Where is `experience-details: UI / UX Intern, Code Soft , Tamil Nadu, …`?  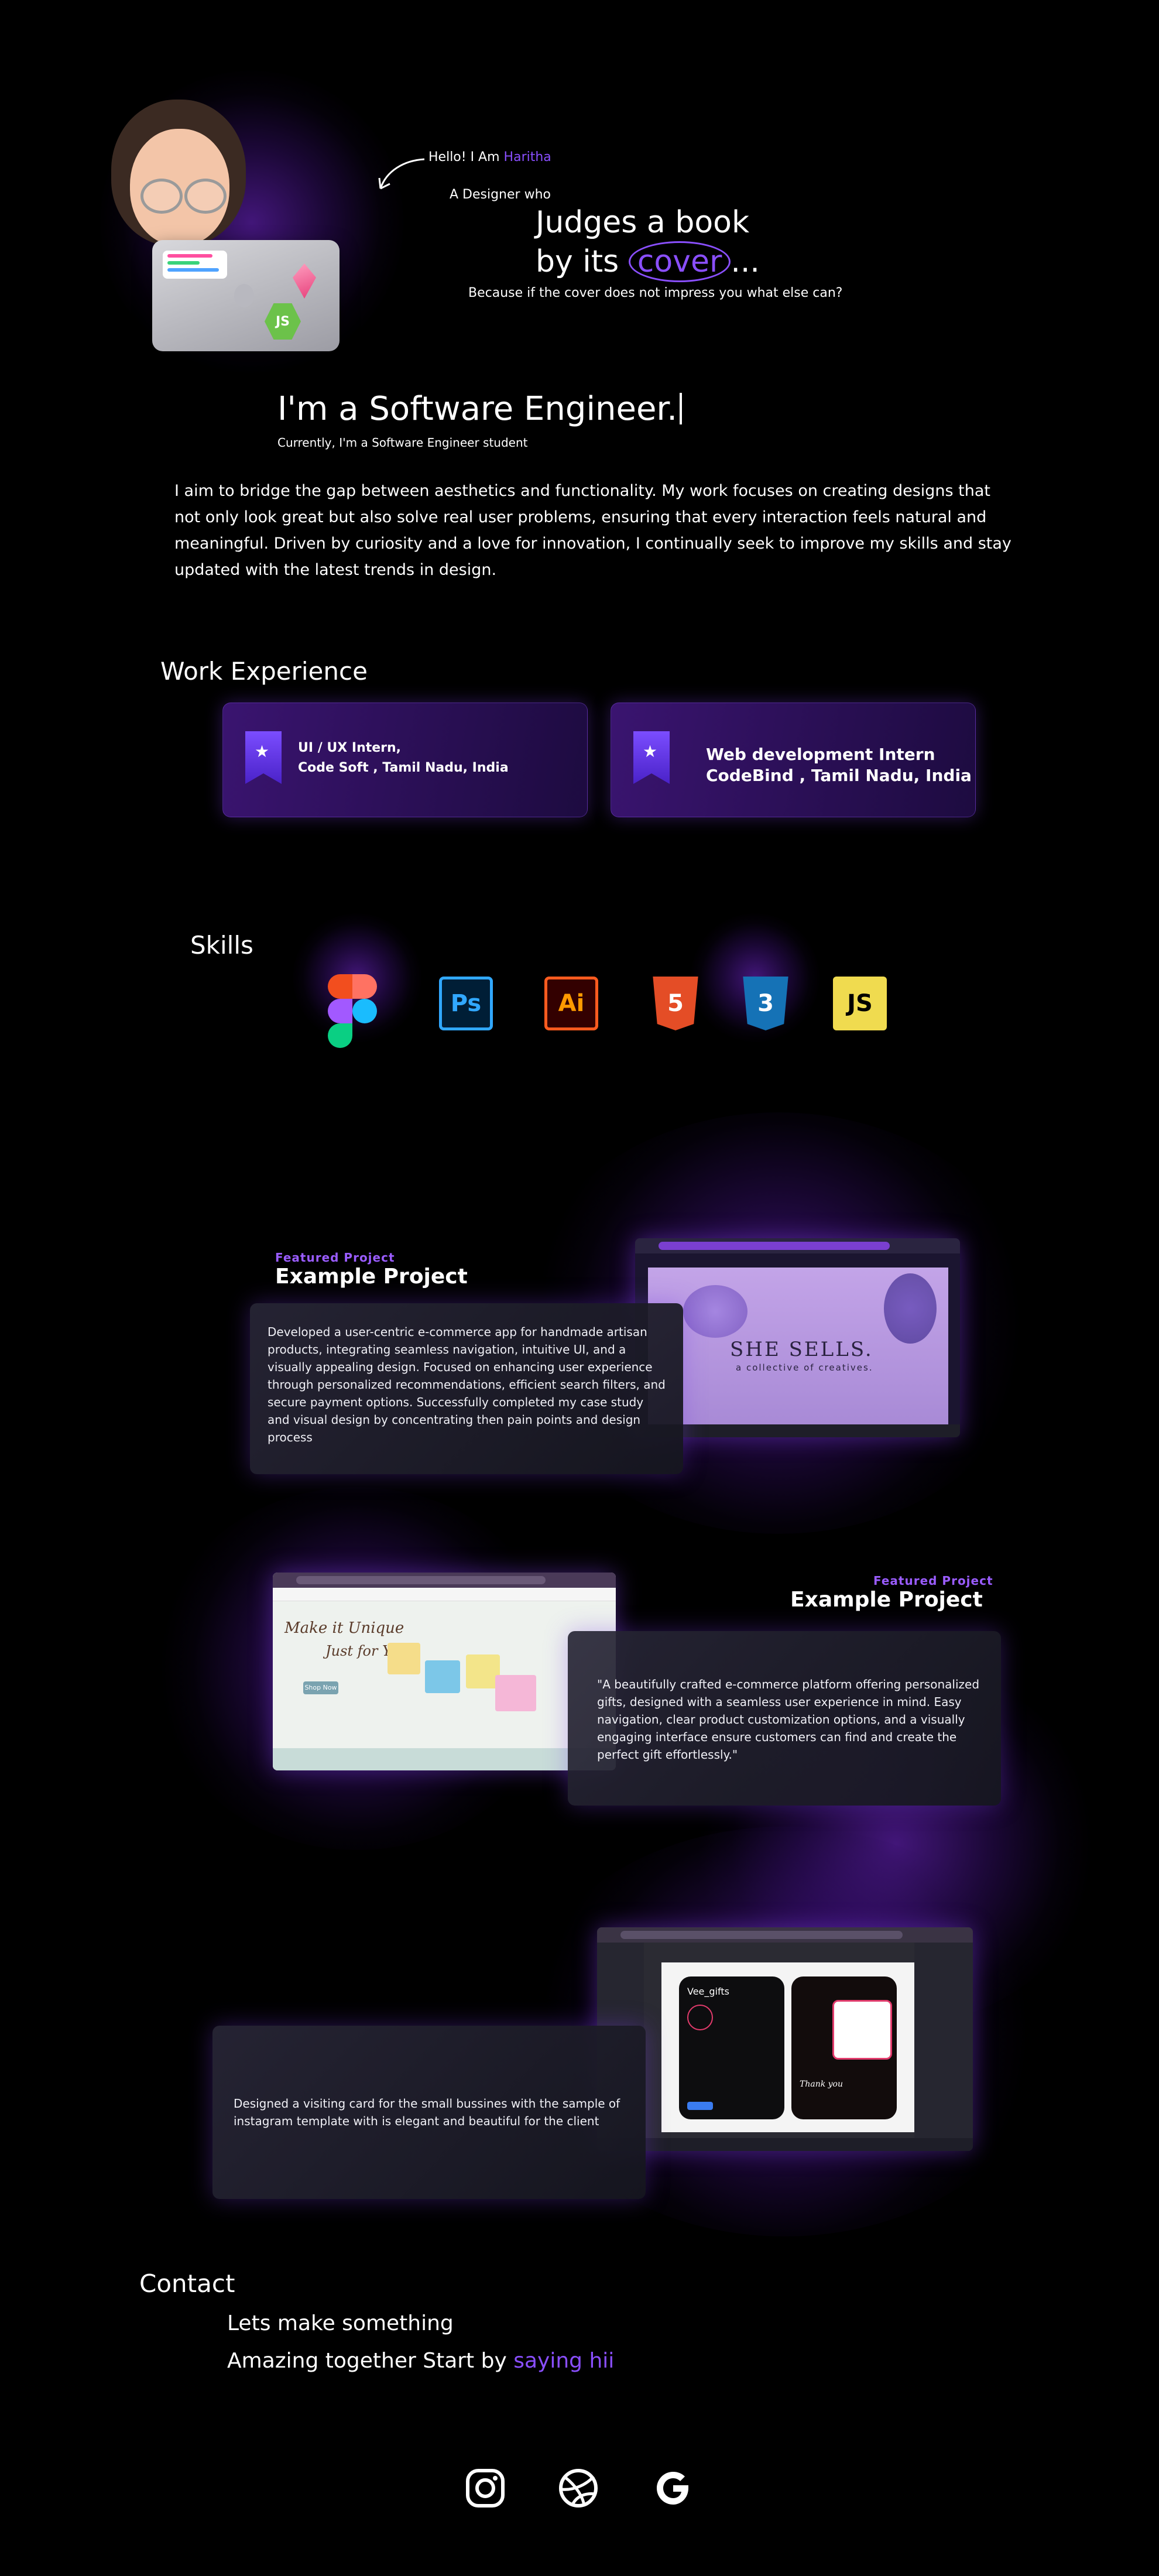
experience-details: UI / UX Intern, Code Soft , Tamil Nadu, … is located at coordinates (404, 758).